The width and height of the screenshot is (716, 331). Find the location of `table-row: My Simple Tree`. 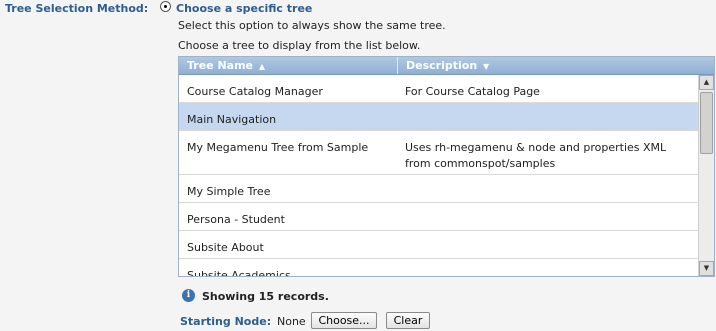

table-row: My Simple Tree is located at coordinates (438, 189).